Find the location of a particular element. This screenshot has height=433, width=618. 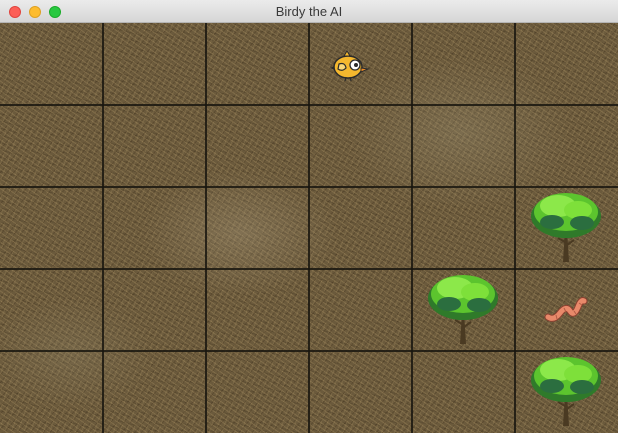

bird-icon is located at coordinates (349, 66).